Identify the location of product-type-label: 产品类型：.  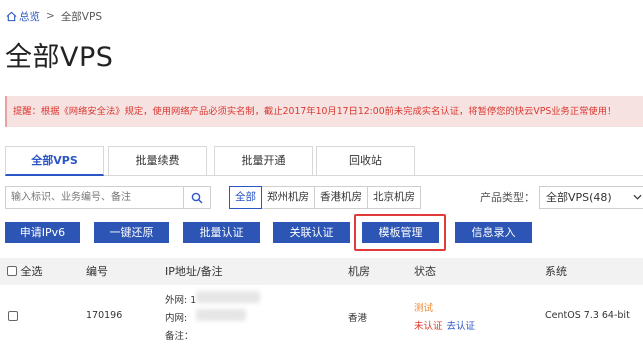
(507, 197).